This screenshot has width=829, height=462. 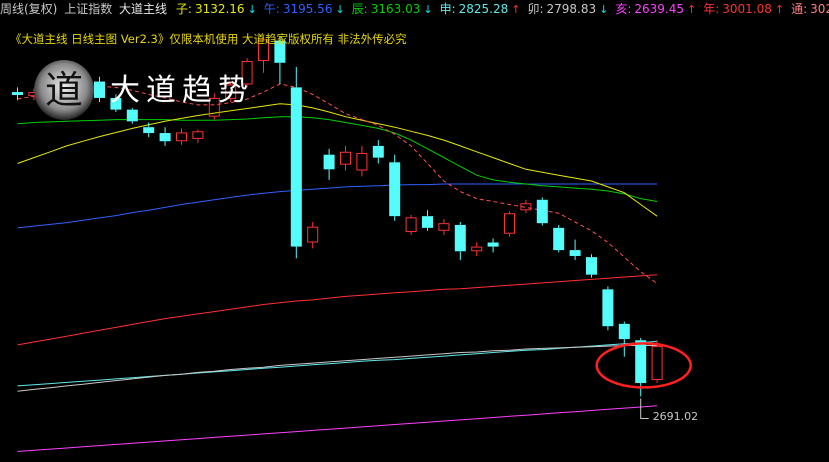 I want to click on readout-label: 通:, so click(x=799, y=9).